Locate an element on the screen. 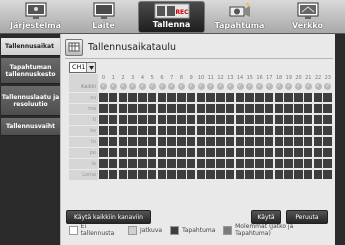 Image resolution: width=345 pixels, height=245 pixels. hour-header: 10 ✓ is located at coordinates (201, 83).